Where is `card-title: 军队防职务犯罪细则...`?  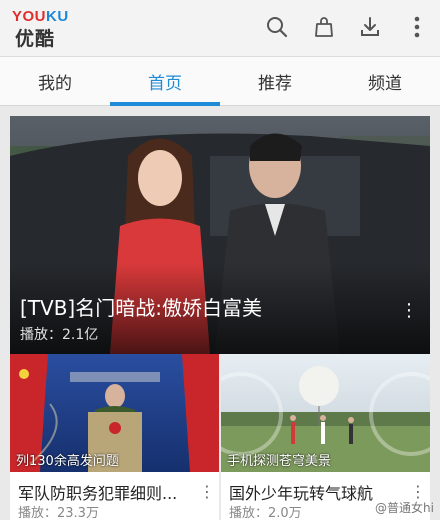 card-title: 军队防职务犯罪细则... is located at coordinates (98, 493).